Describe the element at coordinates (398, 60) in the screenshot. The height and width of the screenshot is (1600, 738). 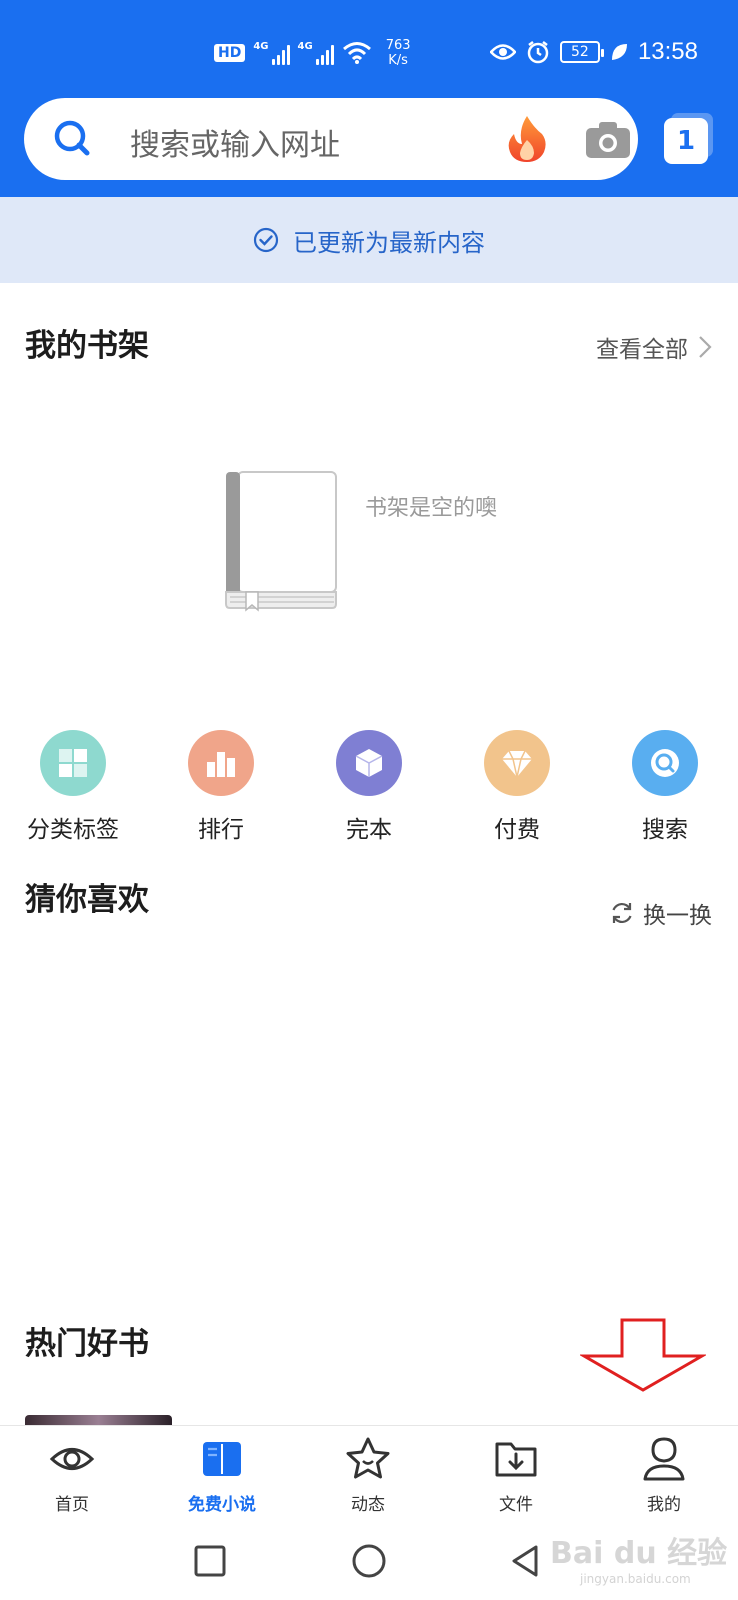
I see `speed-unit: K/s` at that location.